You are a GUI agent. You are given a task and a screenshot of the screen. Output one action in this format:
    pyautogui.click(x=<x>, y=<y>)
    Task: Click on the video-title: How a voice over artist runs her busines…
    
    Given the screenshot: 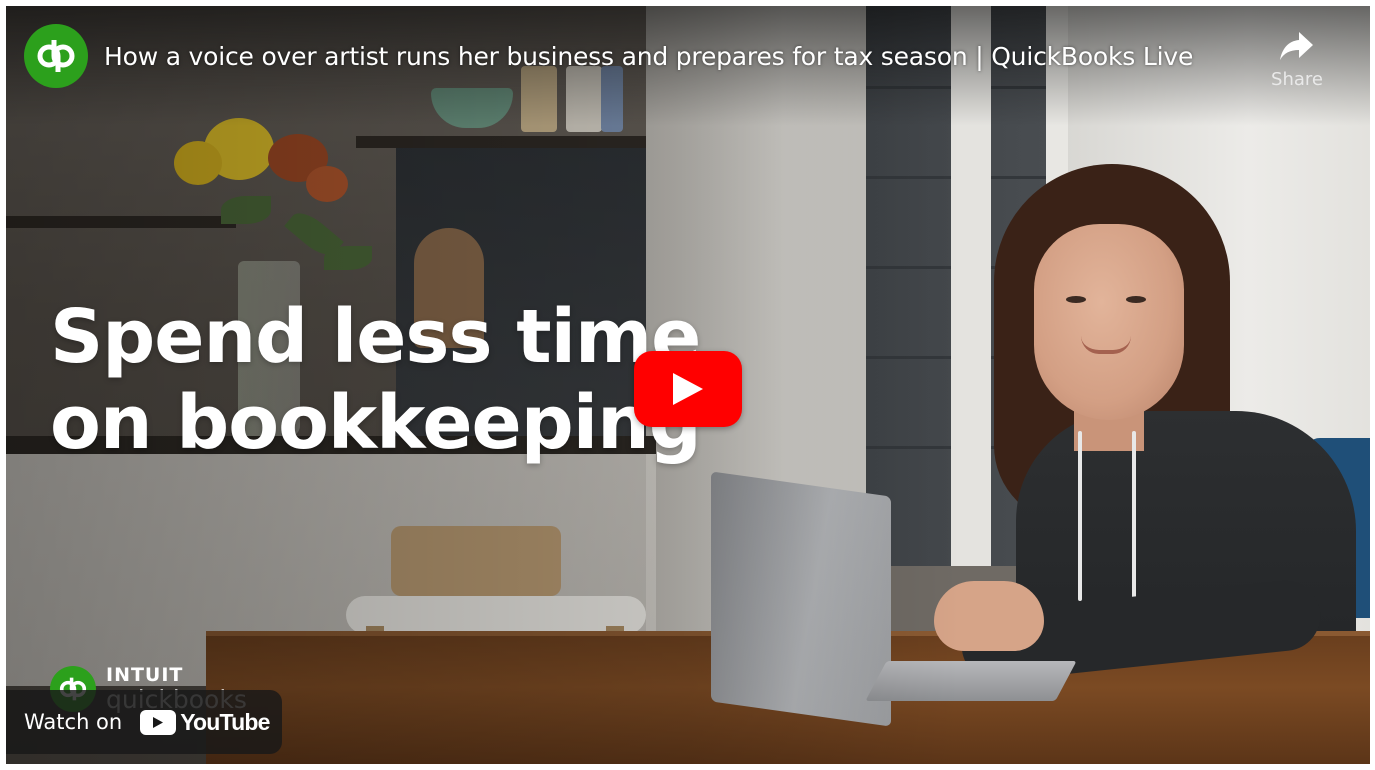 What is the action you would take?
    pyautogui.click(x=648, y=56)
    